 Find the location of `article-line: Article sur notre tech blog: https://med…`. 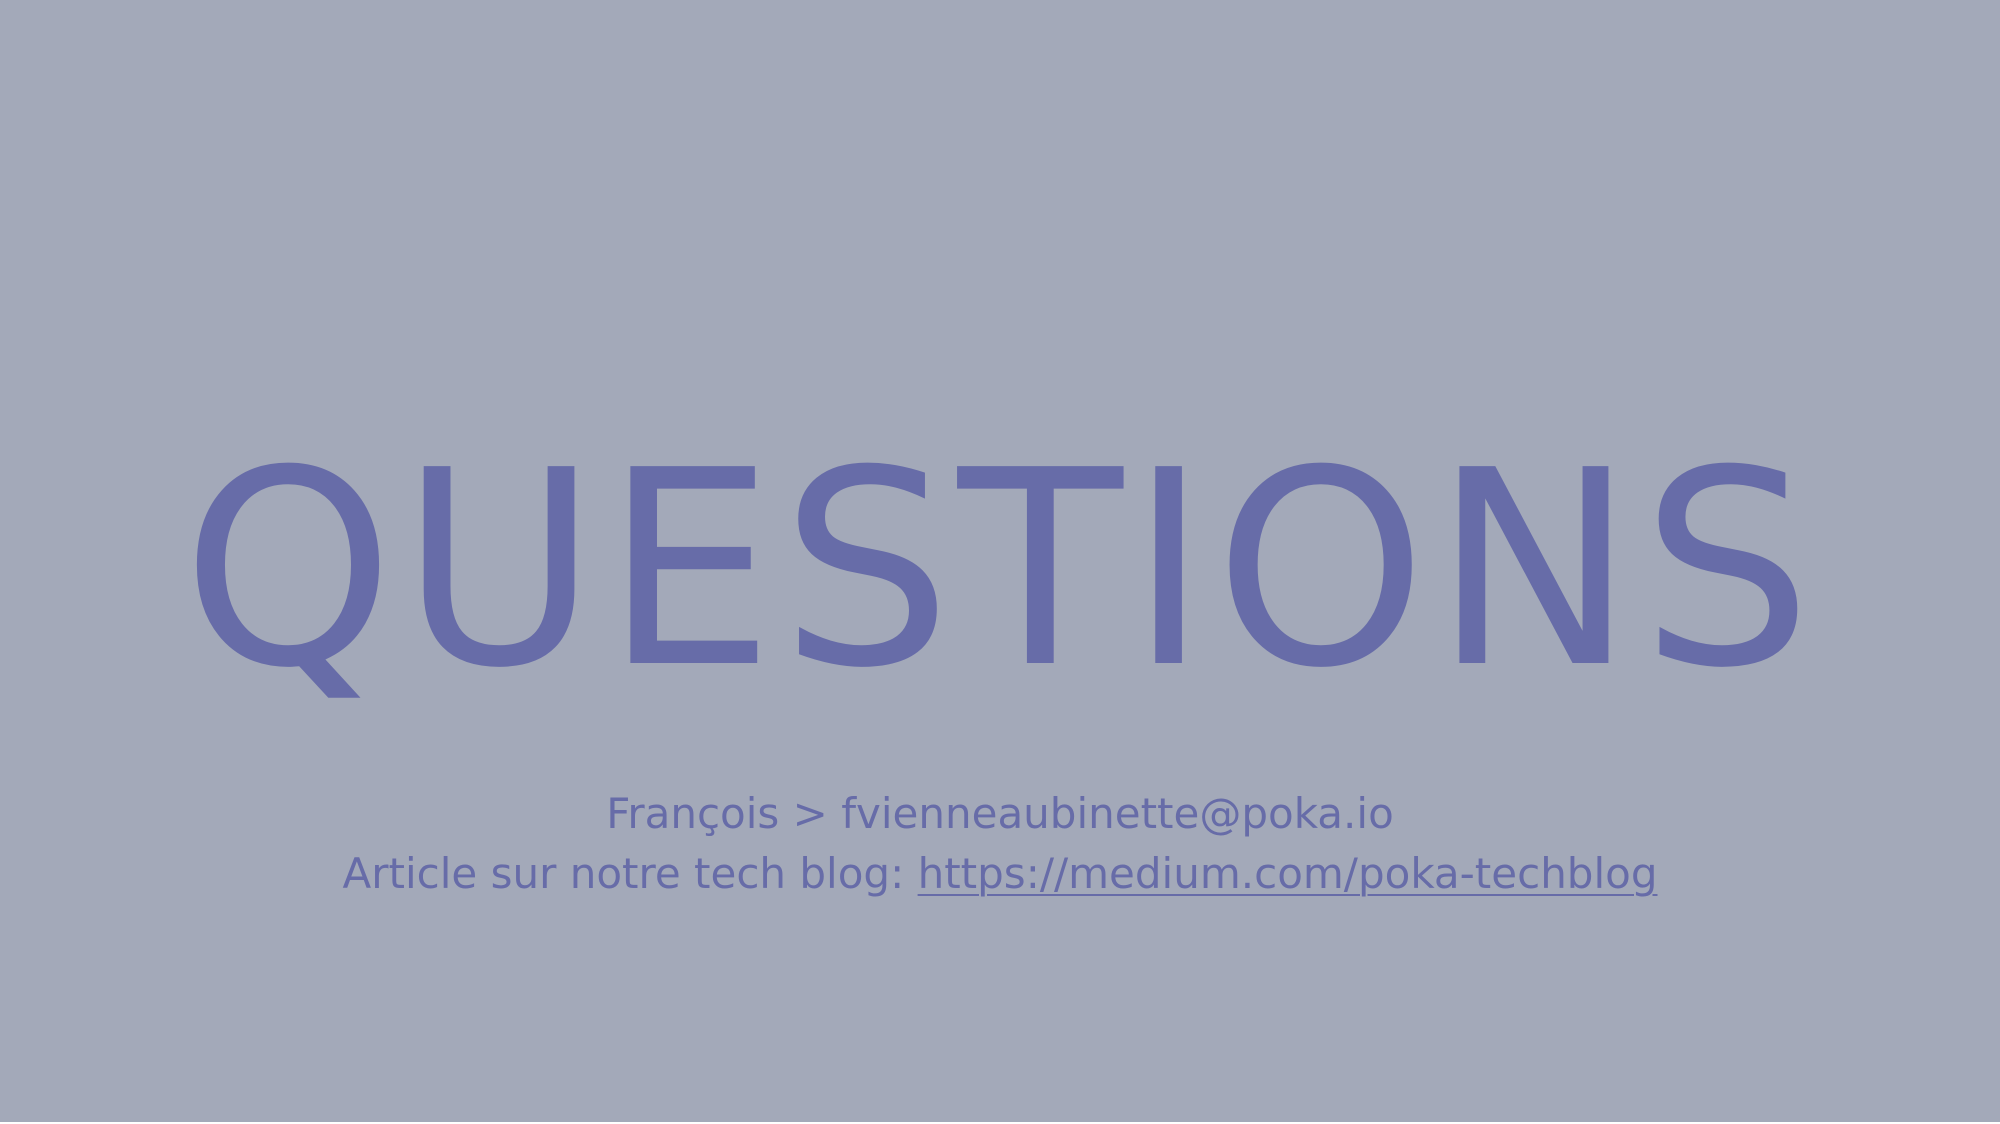

article-line: Article sur notre tech blog: https://med… is located at coordinates (1000, 874).